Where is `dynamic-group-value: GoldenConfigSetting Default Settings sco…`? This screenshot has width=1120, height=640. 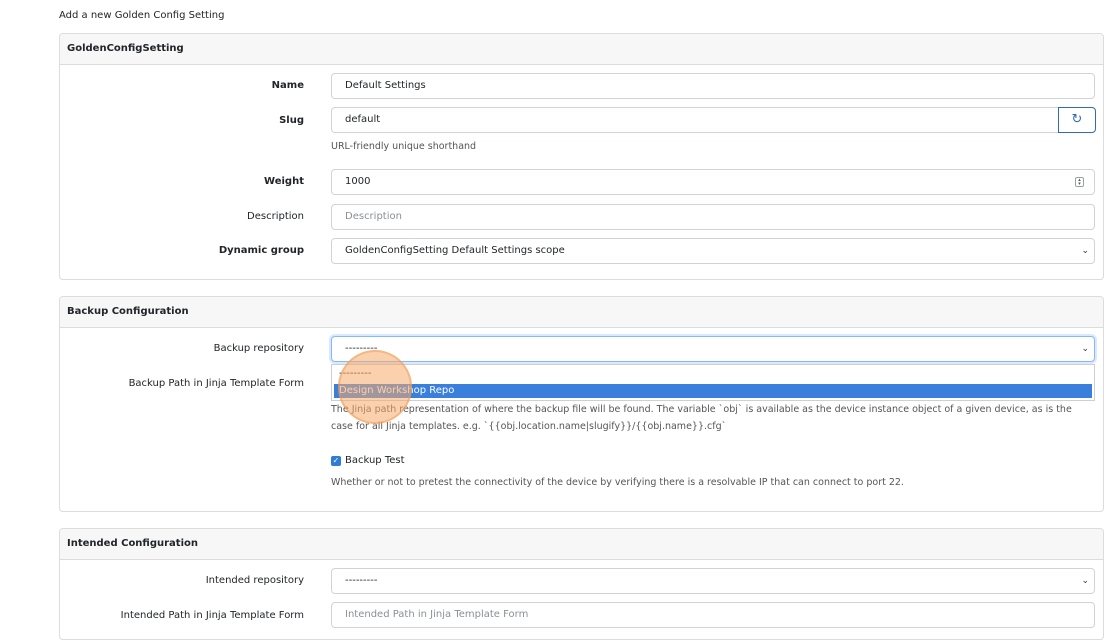 dynamic-group-value: GoldenConfigSetting Default Settings sco… is located at coordinates (455, 250).